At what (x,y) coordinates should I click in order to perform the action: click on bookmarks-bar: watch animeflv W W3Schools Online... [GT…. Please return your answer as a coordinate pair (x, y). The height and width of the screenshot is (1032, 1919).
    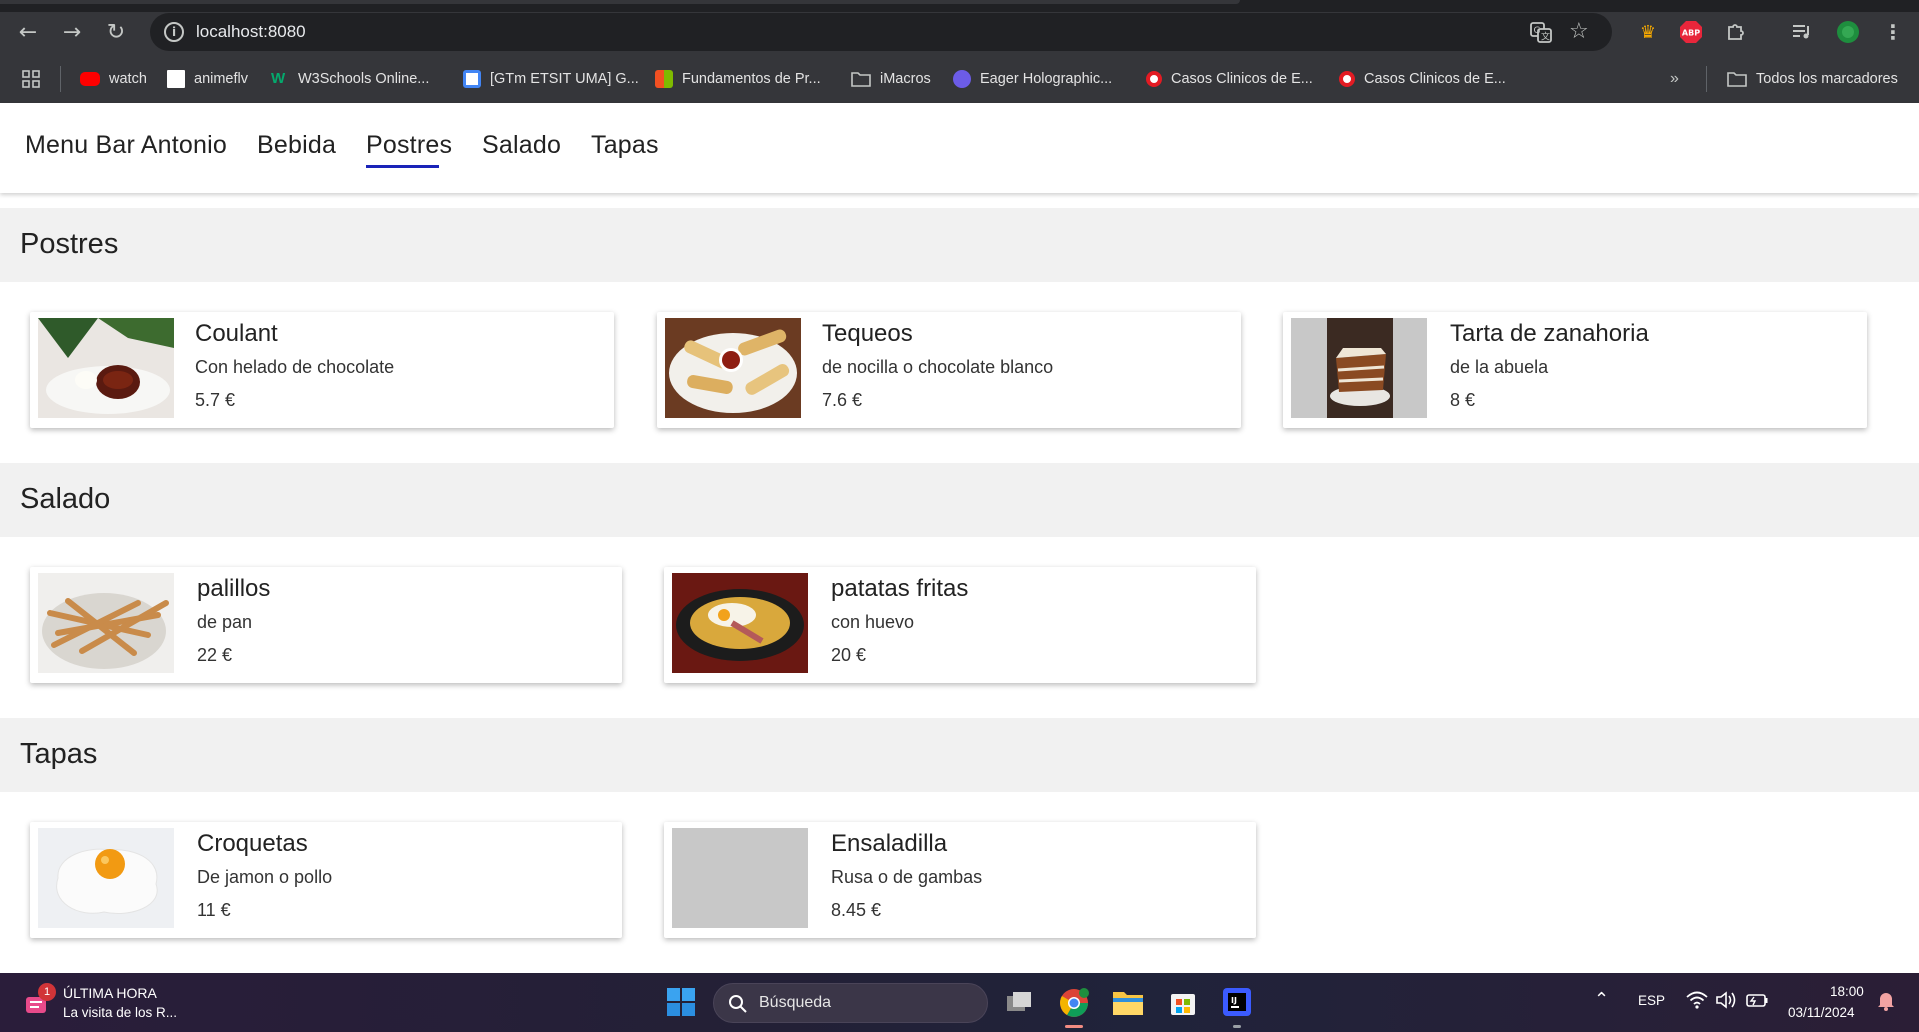
    Looking at the image, I should click on (959, 79).